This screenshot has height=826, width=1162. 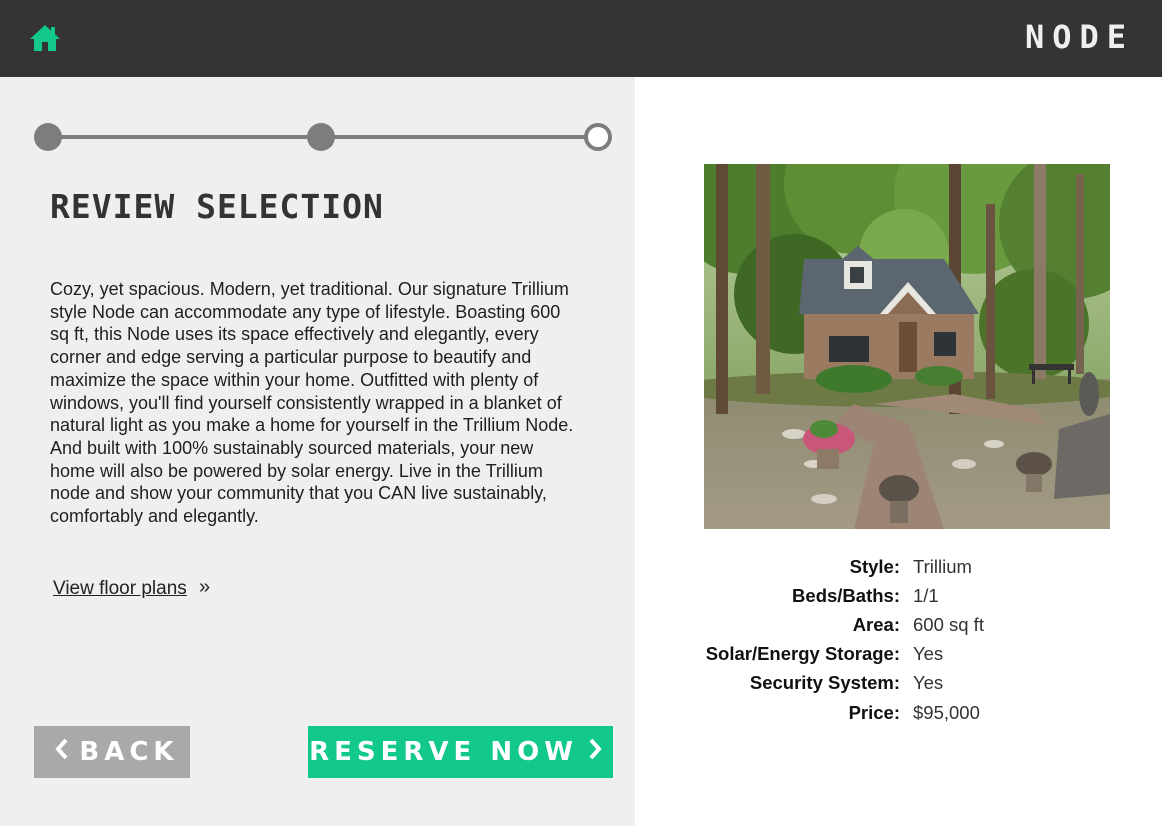 What do you see at coordinates (595, 752) in the screenshot?
I see `chevron-right-icon` at bounding box center [595, 752].